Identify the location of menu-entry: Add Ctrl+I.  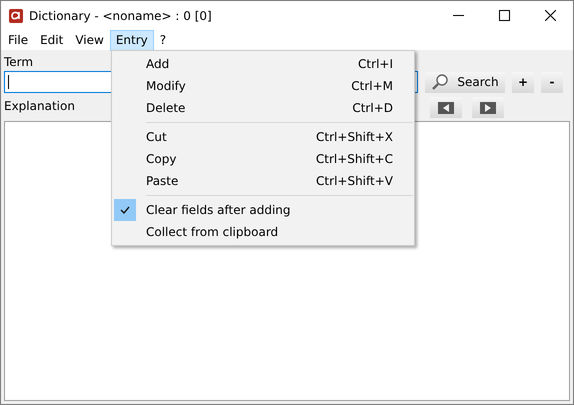
(263, 64).